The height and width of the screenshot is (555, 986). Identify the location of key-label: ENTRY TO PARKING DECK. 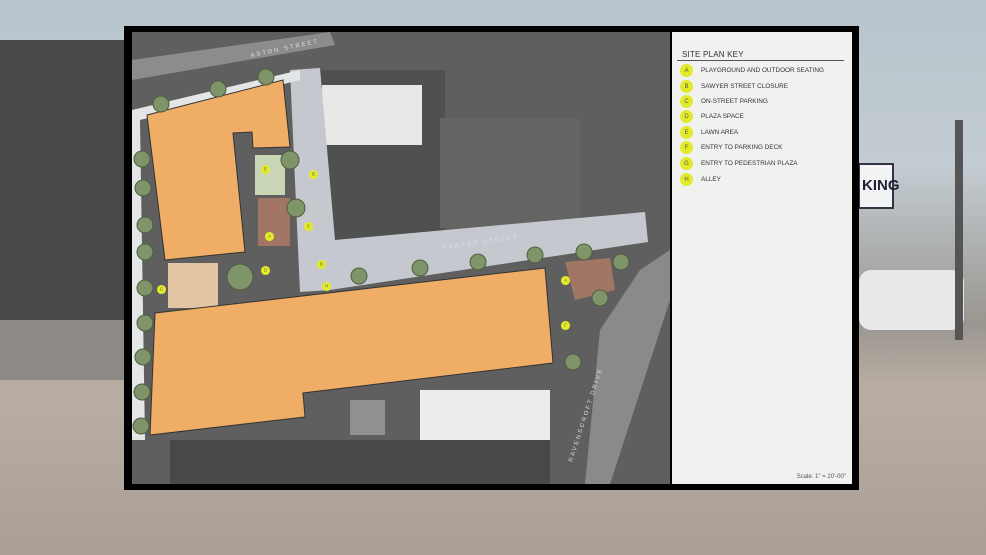
(742, 147).